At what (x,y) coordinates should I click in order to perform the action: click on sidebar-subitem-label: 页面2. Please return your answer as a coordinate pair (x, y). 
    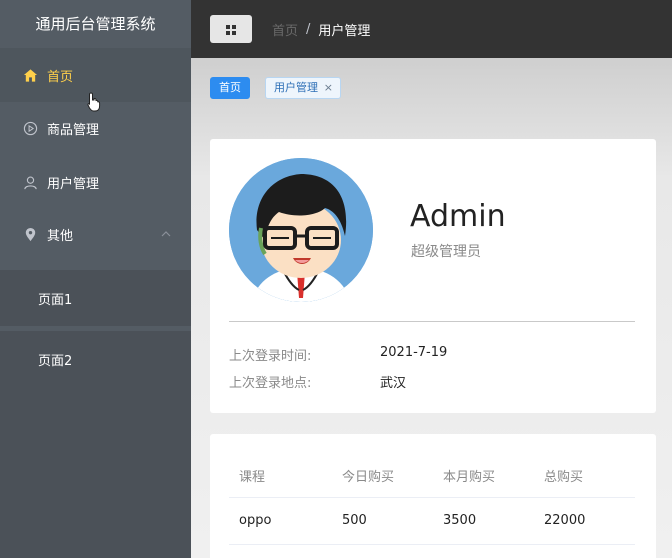
    Looking at the image, I should click on (55, 361).